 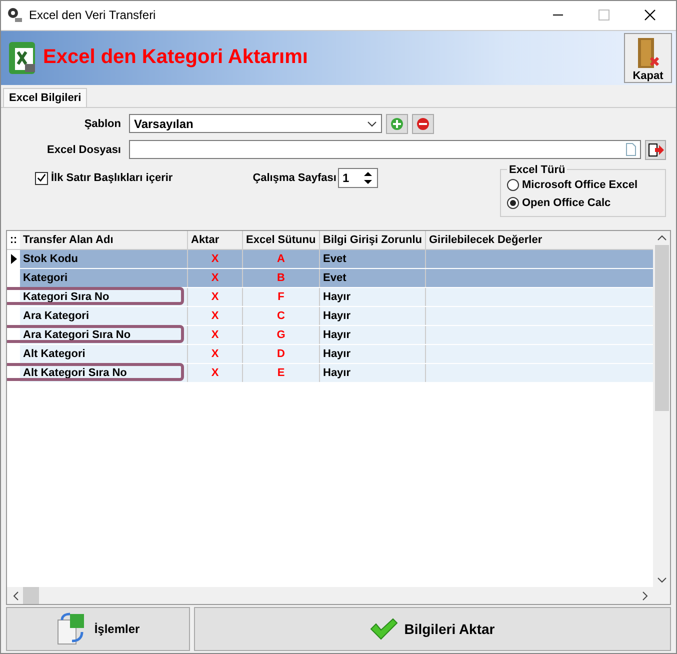 What do you see at coordinates (537, 170) in the screenshot?
I see `group-title: Excel Türü` at bounding box center [537, 170].